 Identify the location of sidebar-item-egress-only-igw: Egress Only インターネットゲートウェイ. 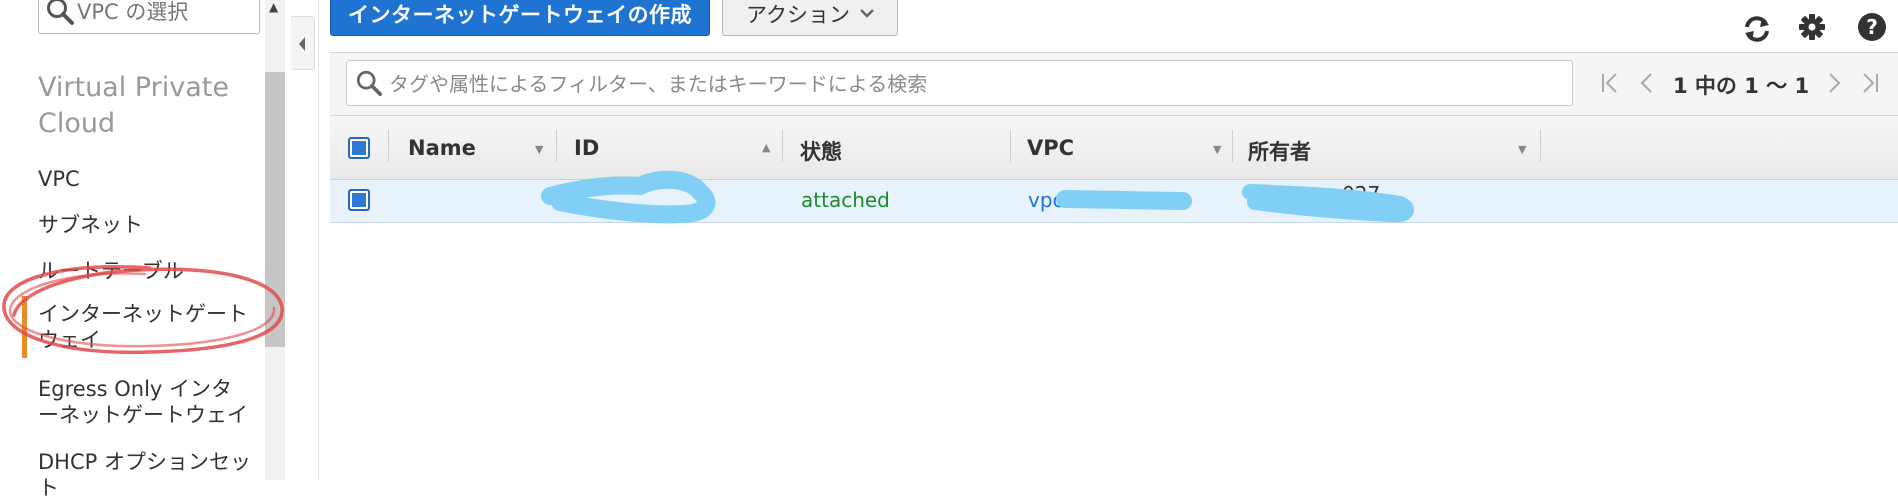
(145, 402).